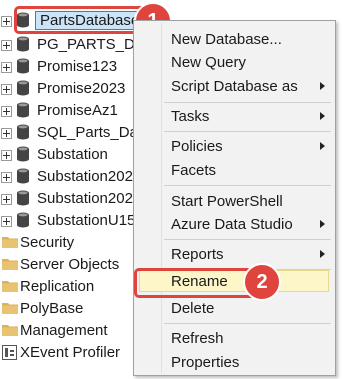 The width and height of the screenshot is (342, 379). Describe the element at coordinates (70, 264) in the screenshot. I see `tree-node-label: Server Objects` at that location.